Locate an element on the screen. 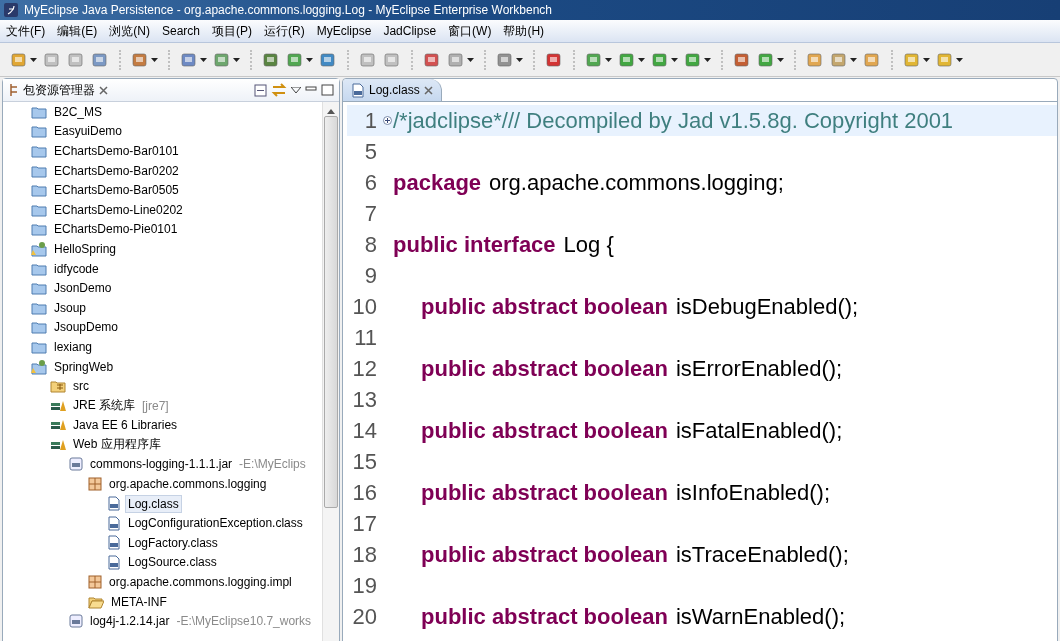 Image resolution: width=1060 pixels, height=641 pixels. scrollbar is located at coordinates (330, 371).